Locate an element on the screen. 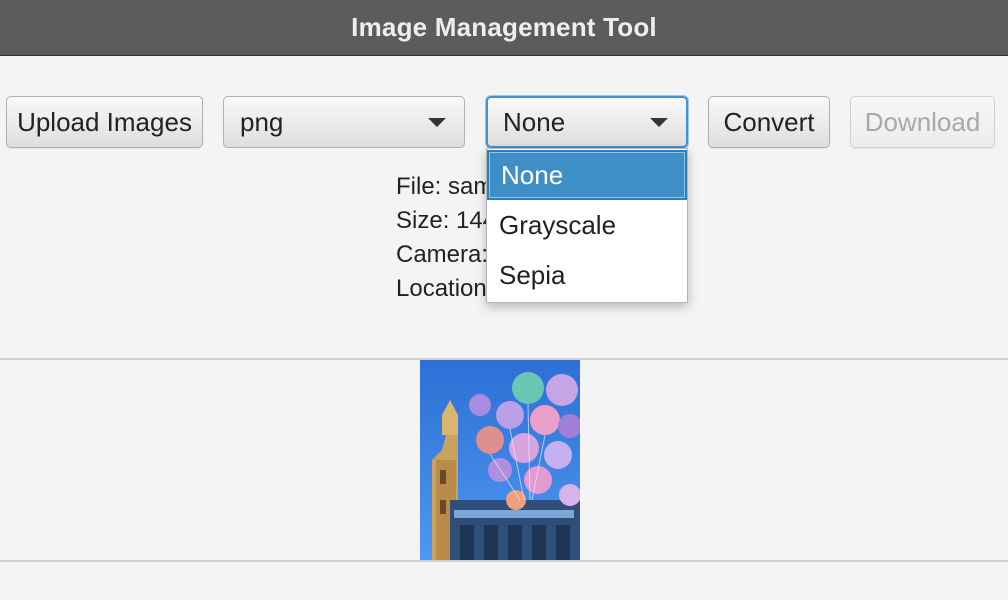 The width and height of the screenshot is (1008, 600). title-bar: Image Management Tool is located at coordinates (504, 28).